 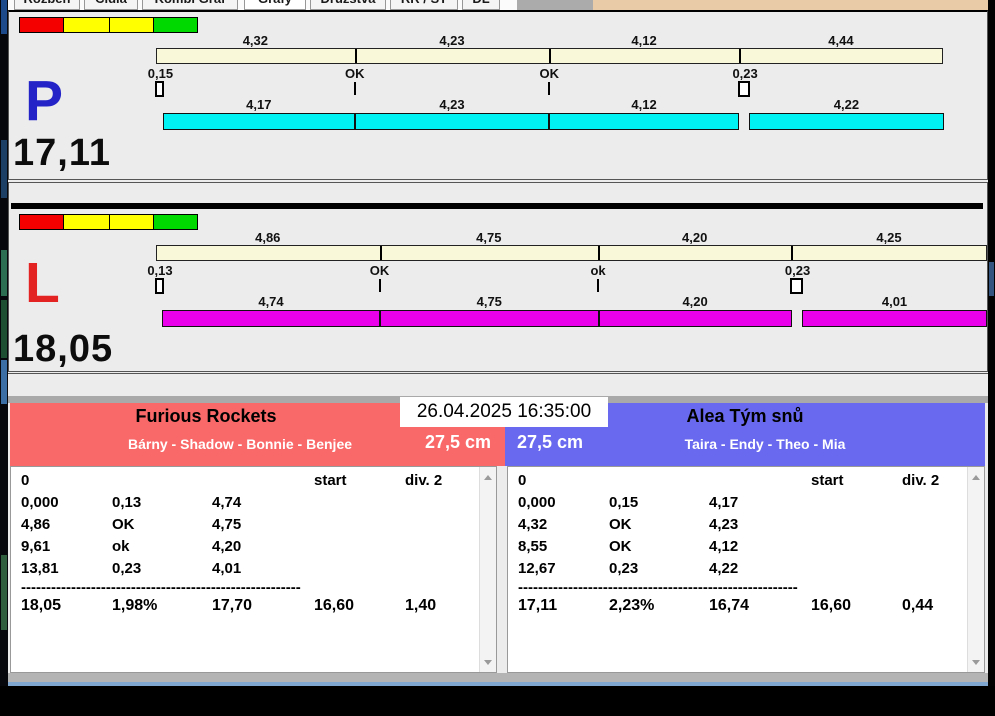 What do you see at coordinates (227, 546) in the screenshot?
I see `table-cell: 4,20` at bounding box center [227, 546].